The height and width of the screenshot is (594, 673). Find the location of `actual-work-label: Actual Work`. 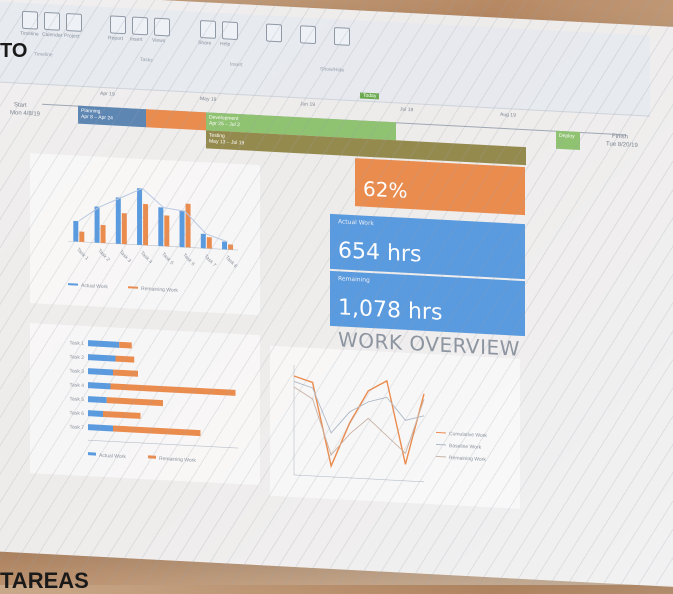

actual-work-label: Actual Work is located at coordinates (356, 223).